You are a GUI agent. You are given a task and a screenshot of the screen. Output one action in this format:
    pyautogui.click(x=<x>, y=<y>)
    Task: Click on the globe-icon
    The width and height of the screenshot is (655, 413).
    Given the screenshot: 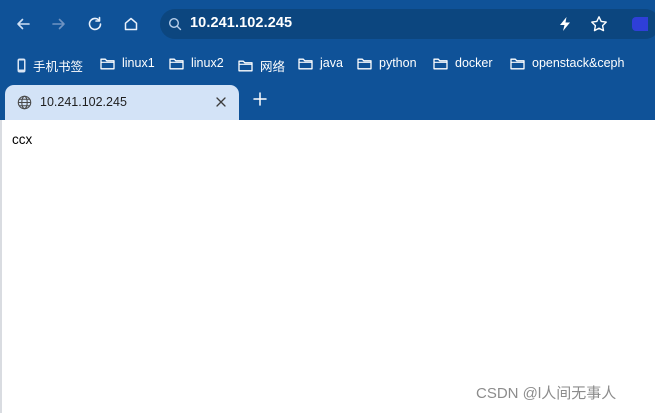 What is the action you would take?
    pyautogui.click(x=24, y=102)
    